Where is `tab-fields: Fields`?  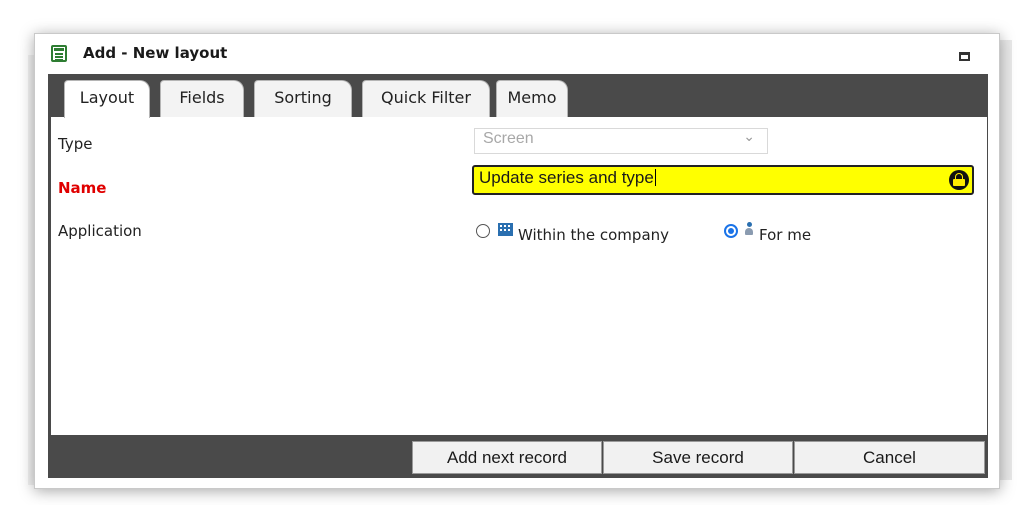 tab-fields: Fields is located at coordinates (202, 98).